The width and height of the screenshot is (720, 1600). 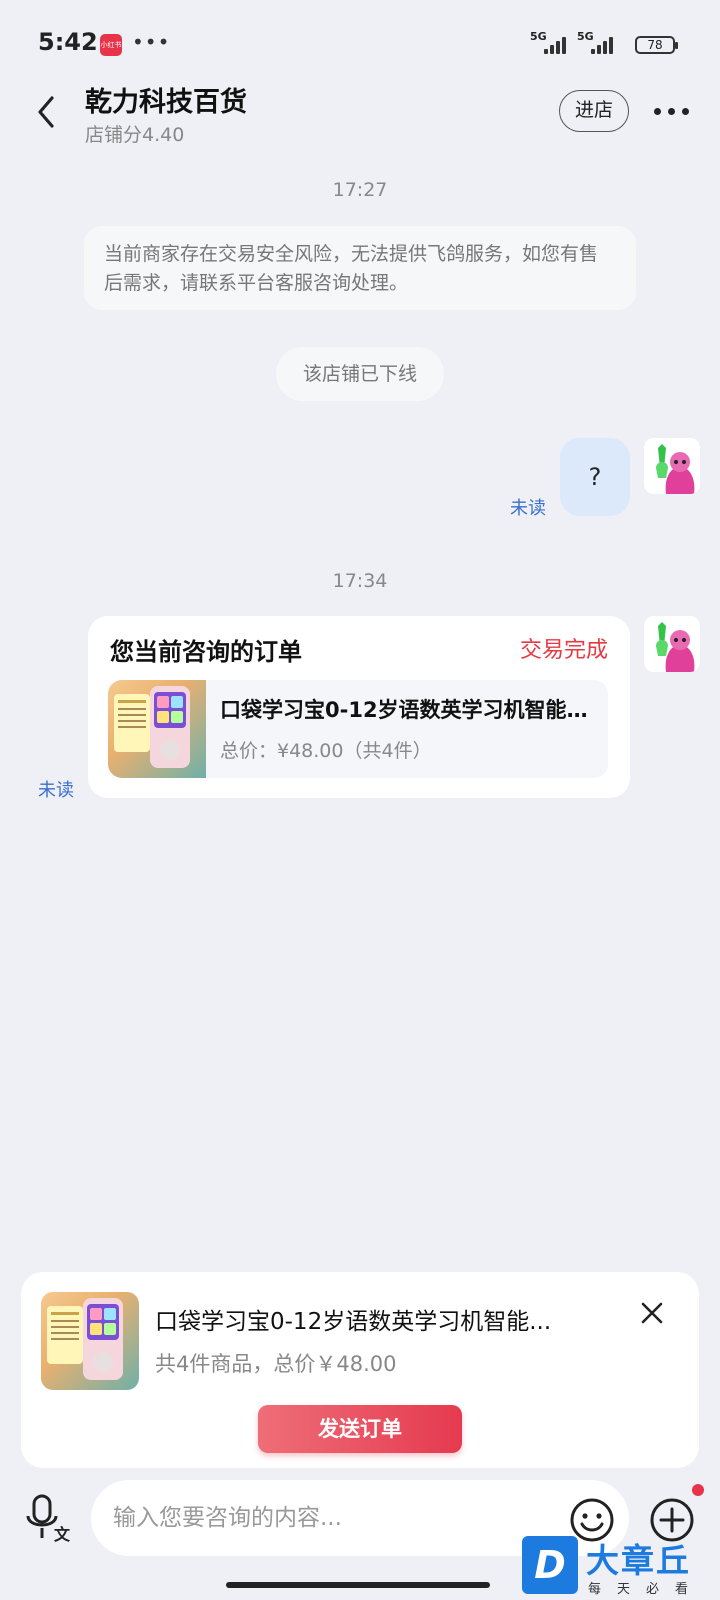 I want to click on user-message-bubble: ?, so click(x=595, y=477).